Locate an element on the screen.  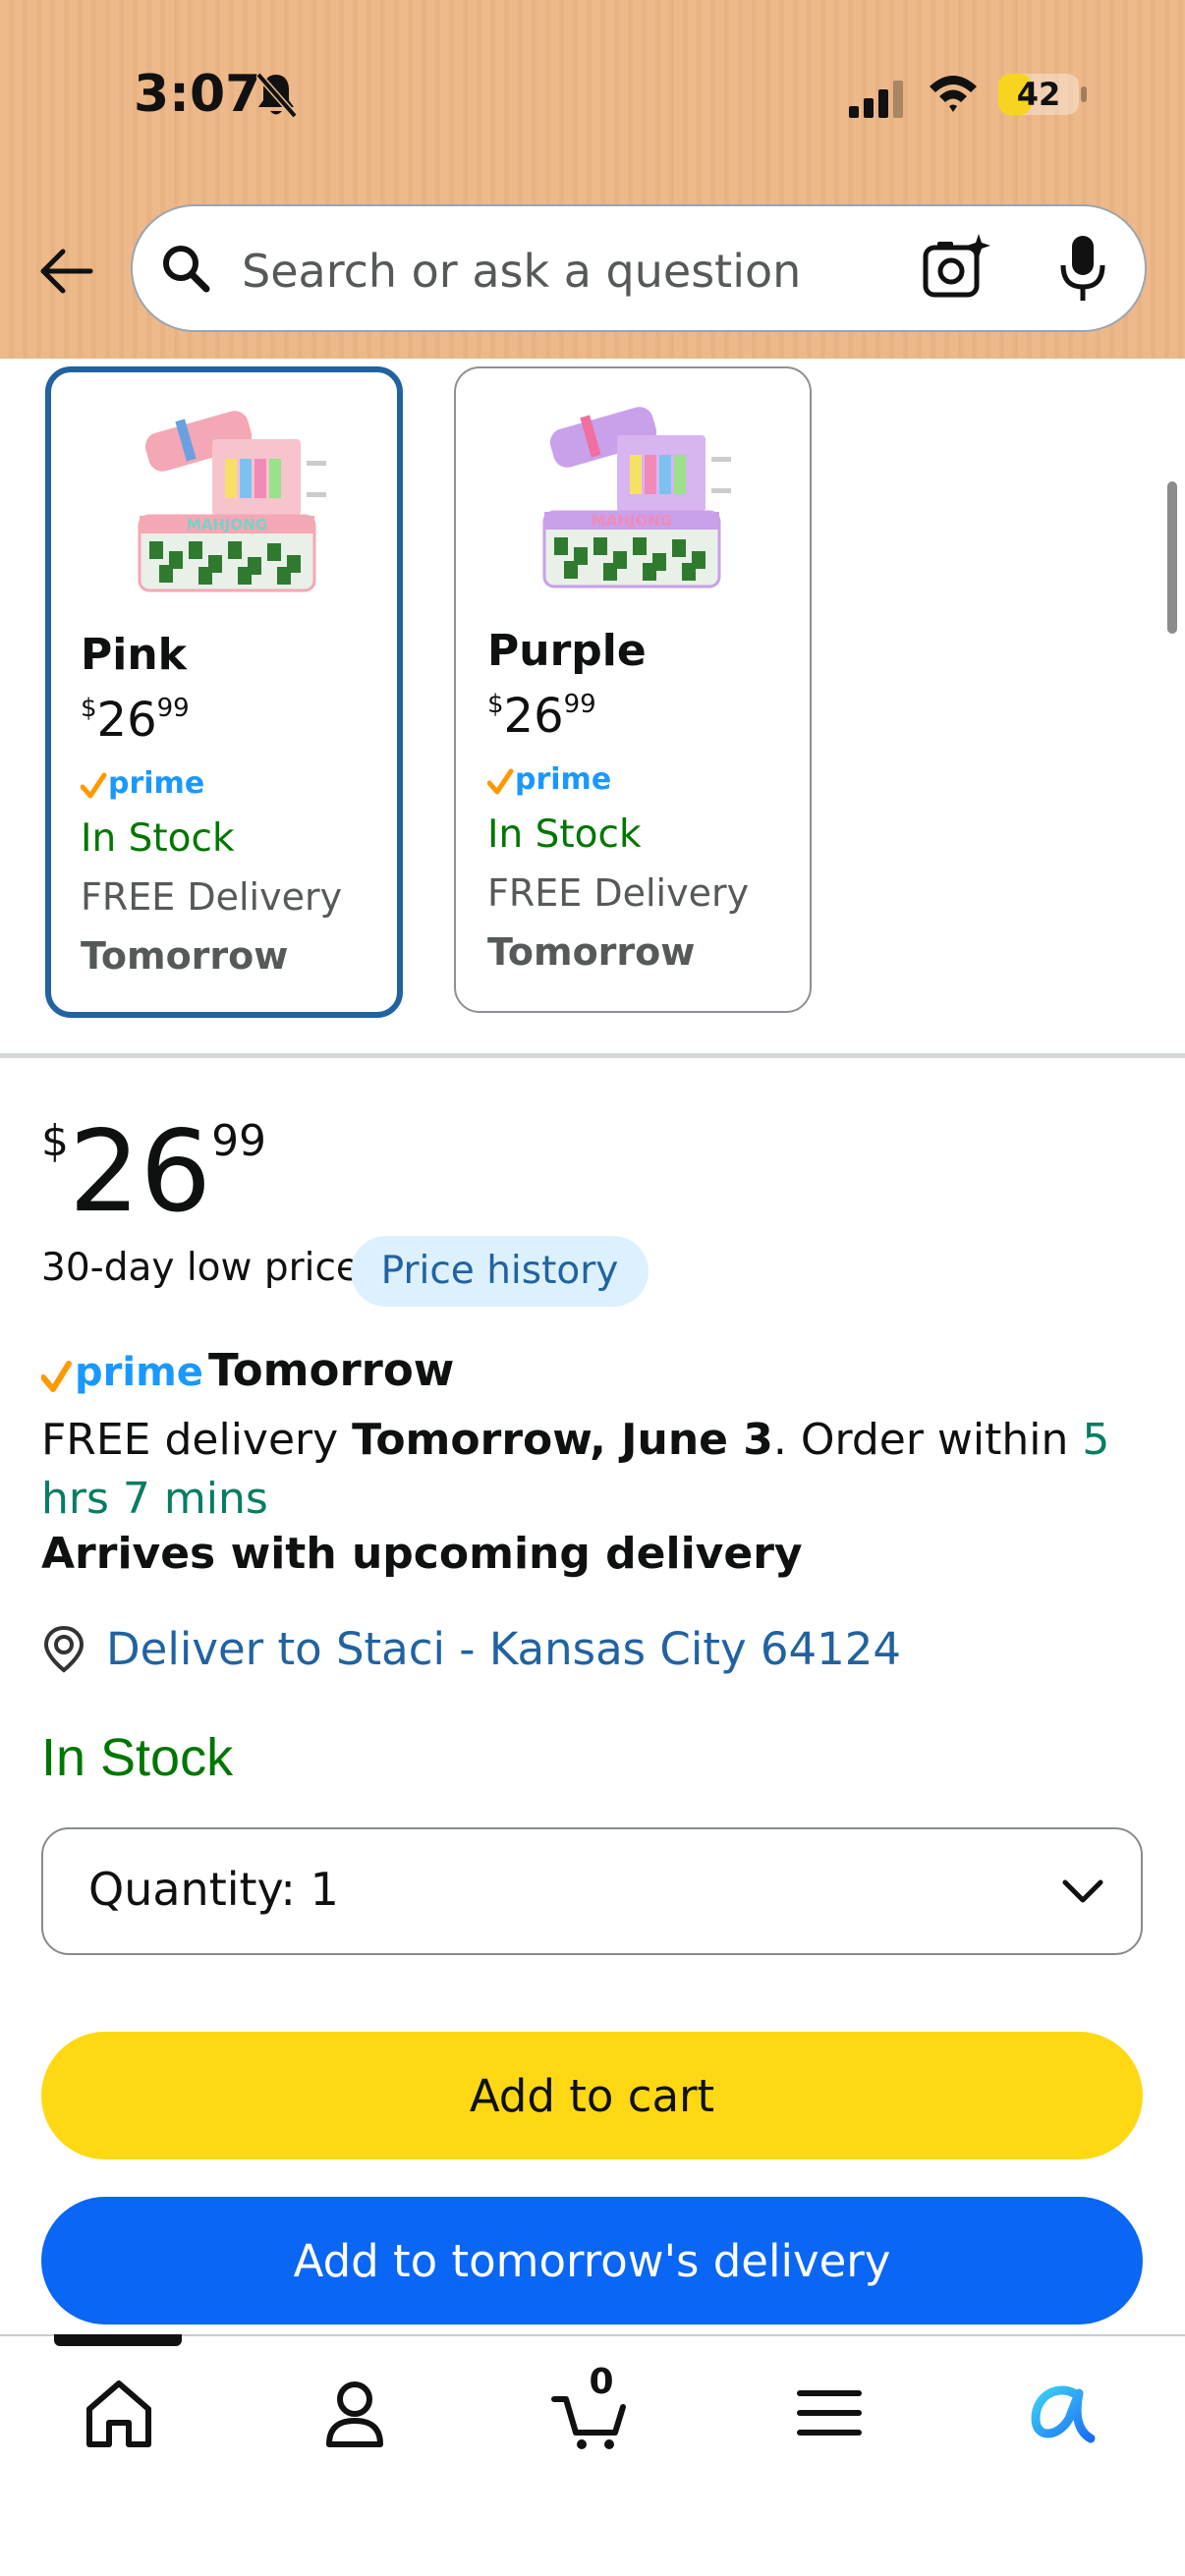
variant-name: Purple is located at coordinates (567, 651).